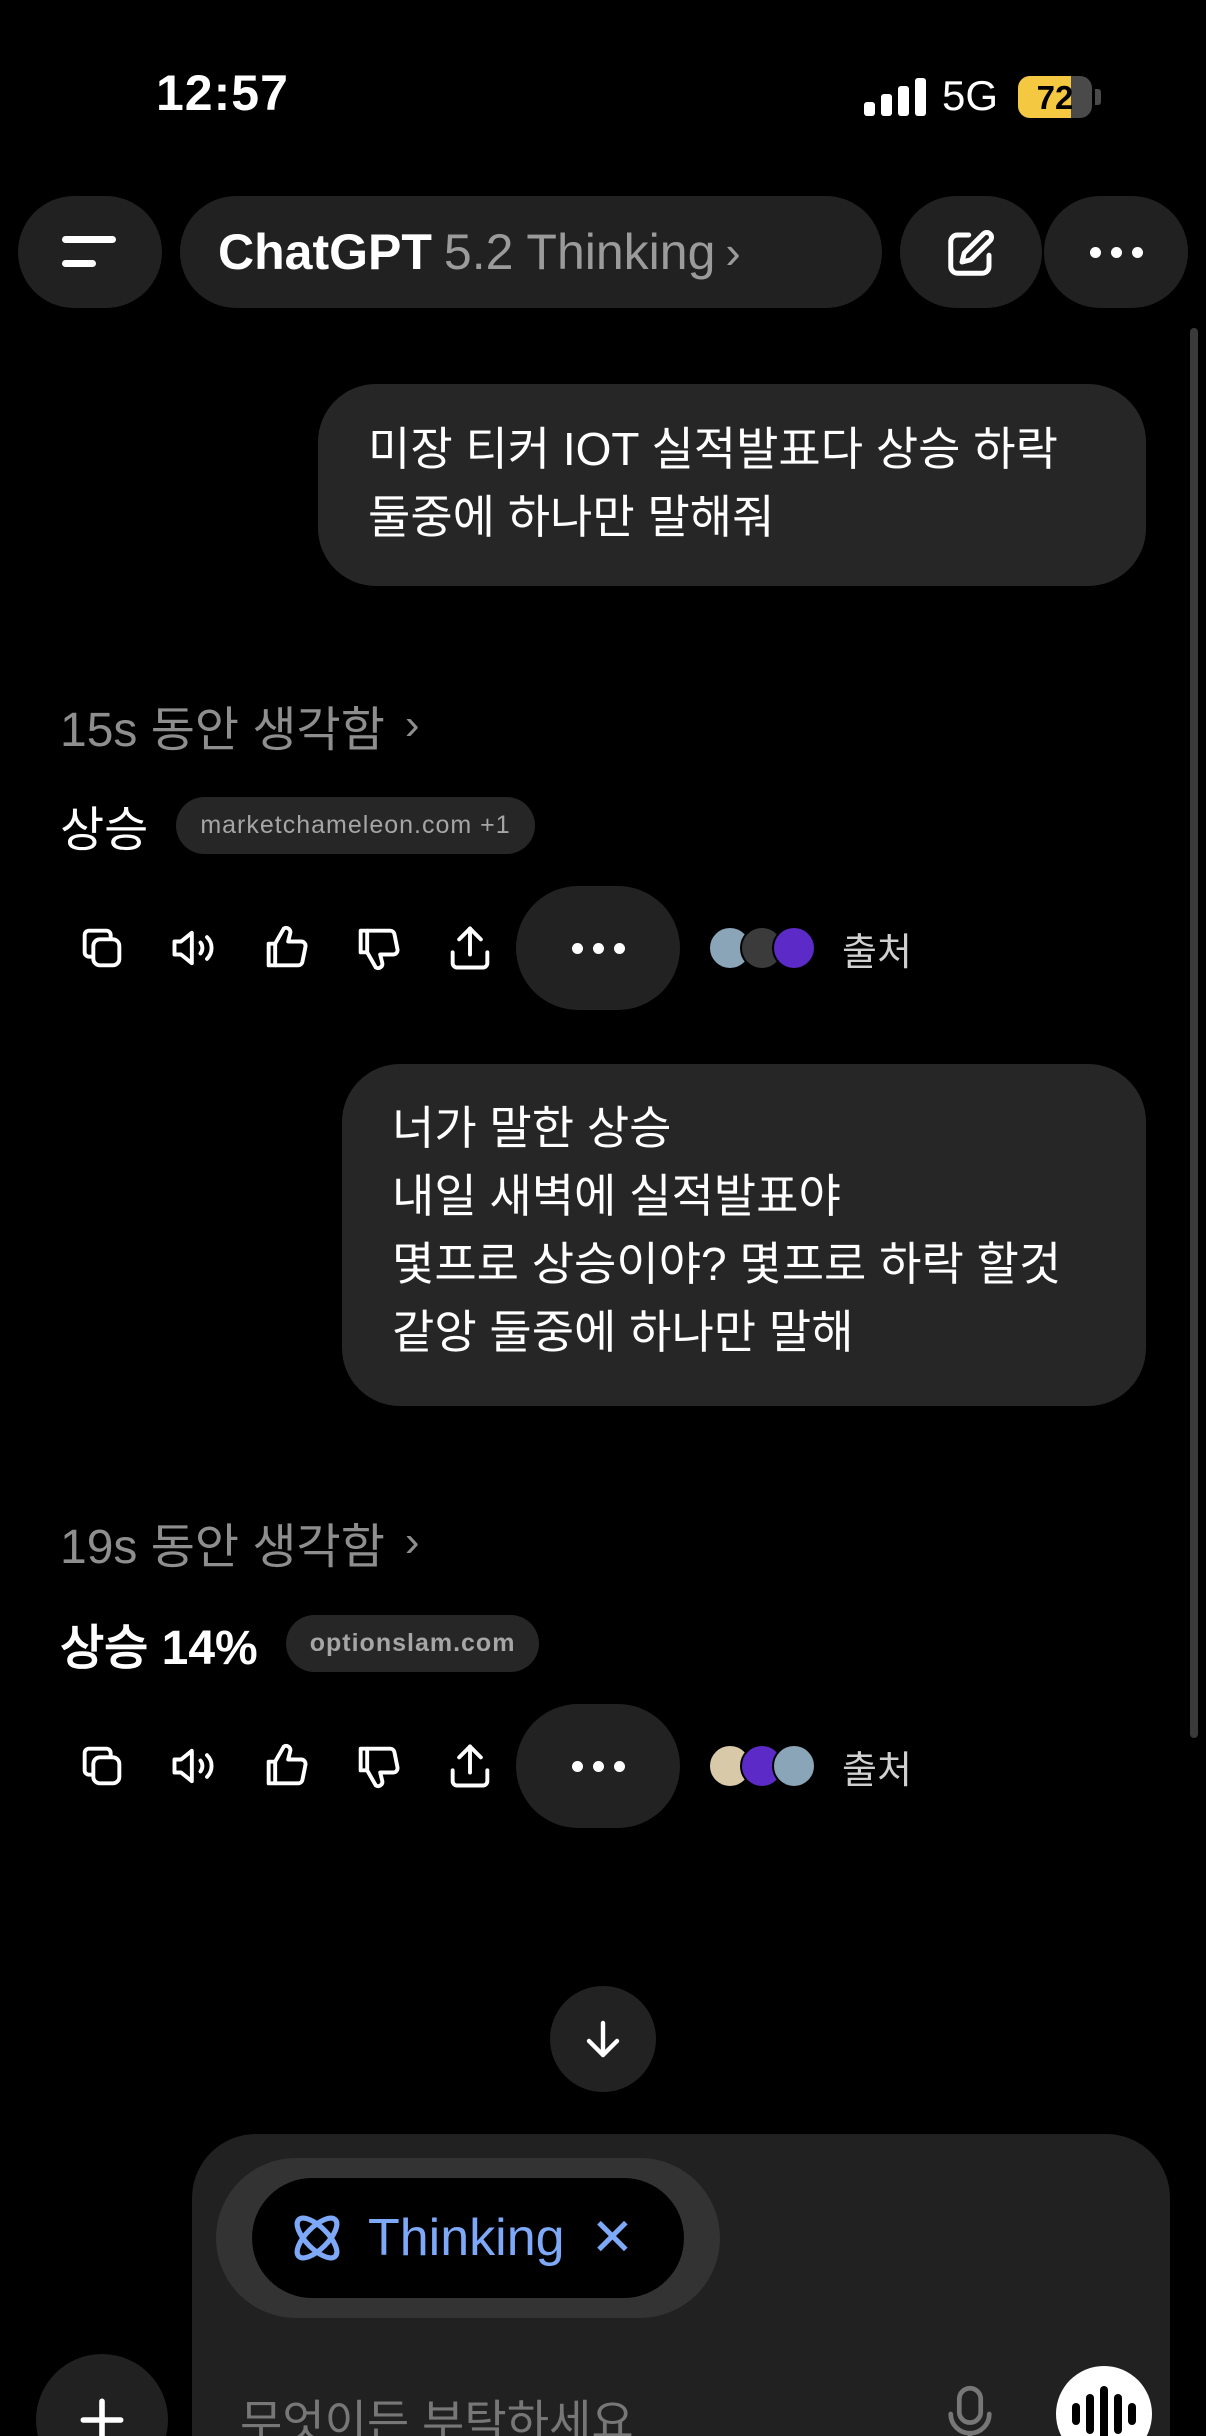 This screenshot has width=1206, height=2436. What do you see at coordinates (1098, 97) in the screenshot?
I see `battery-tip` at bounding box center [1098, 97].